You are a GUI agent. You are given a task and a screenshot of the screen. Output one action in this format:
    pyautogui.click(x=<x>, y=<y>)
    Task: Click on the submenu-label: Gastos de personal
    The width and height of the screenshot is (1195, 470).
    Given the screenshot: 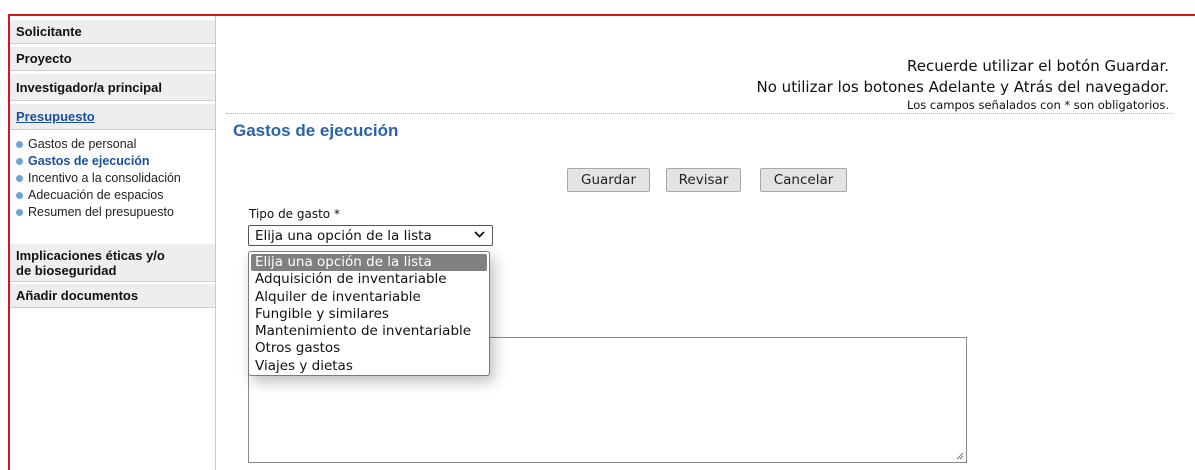 What is the action you would take?
    pyautogui.click(x=82, y=144)
    